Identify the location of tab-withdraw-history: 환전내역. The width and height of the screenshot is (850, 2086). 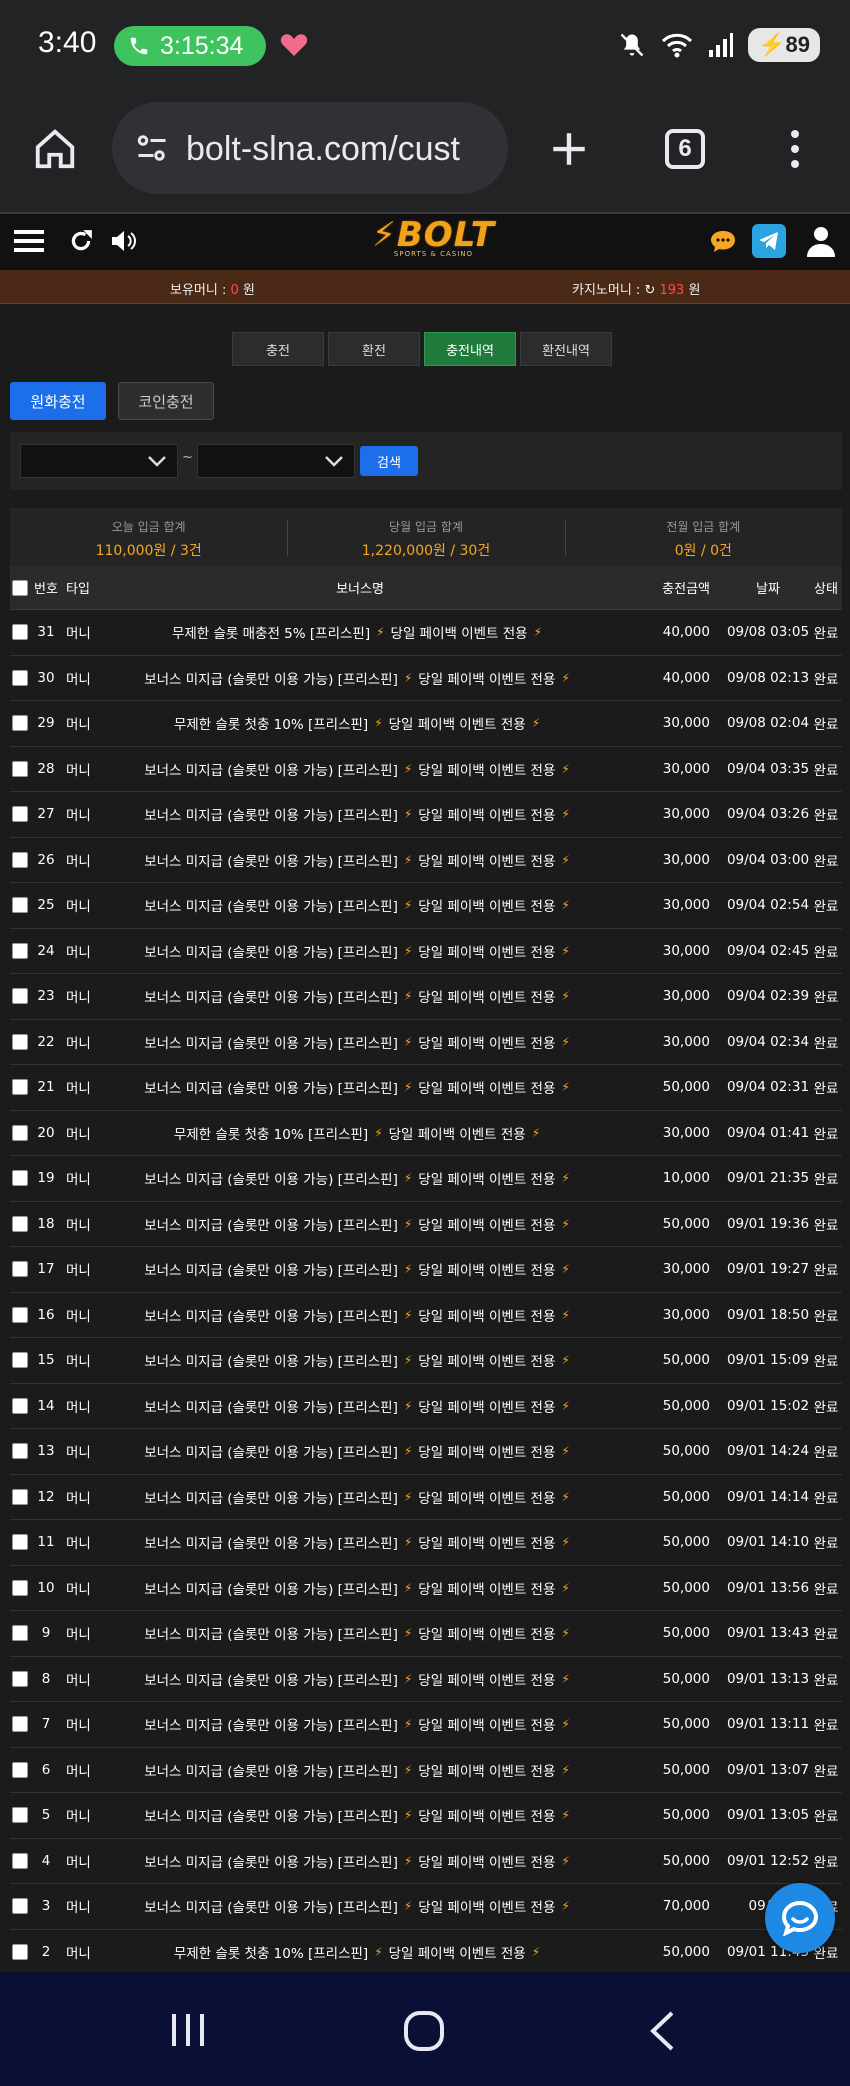
(566, 349).